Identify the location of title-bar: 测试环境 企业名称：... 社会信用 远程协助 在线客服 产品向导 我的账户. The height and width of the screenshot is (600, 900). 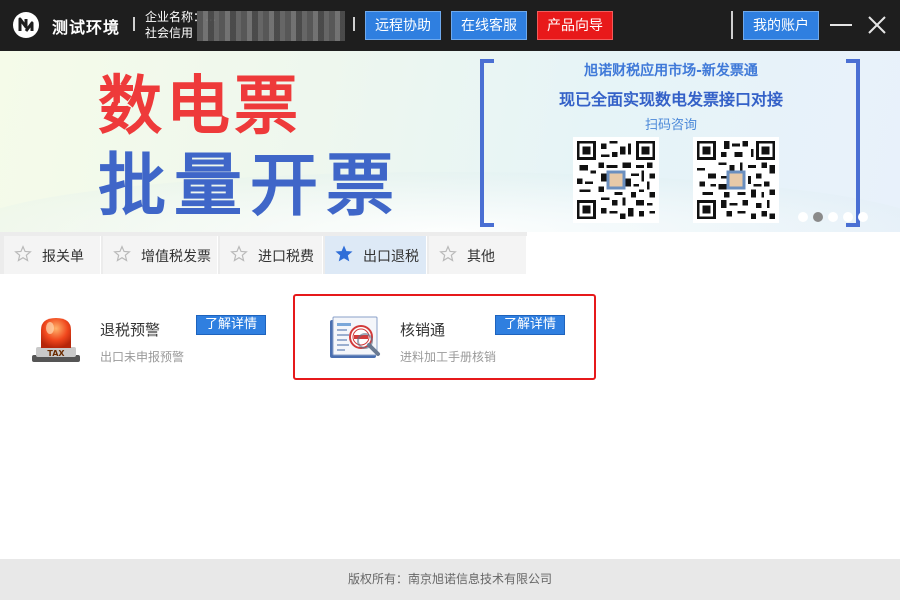
(450, 25).